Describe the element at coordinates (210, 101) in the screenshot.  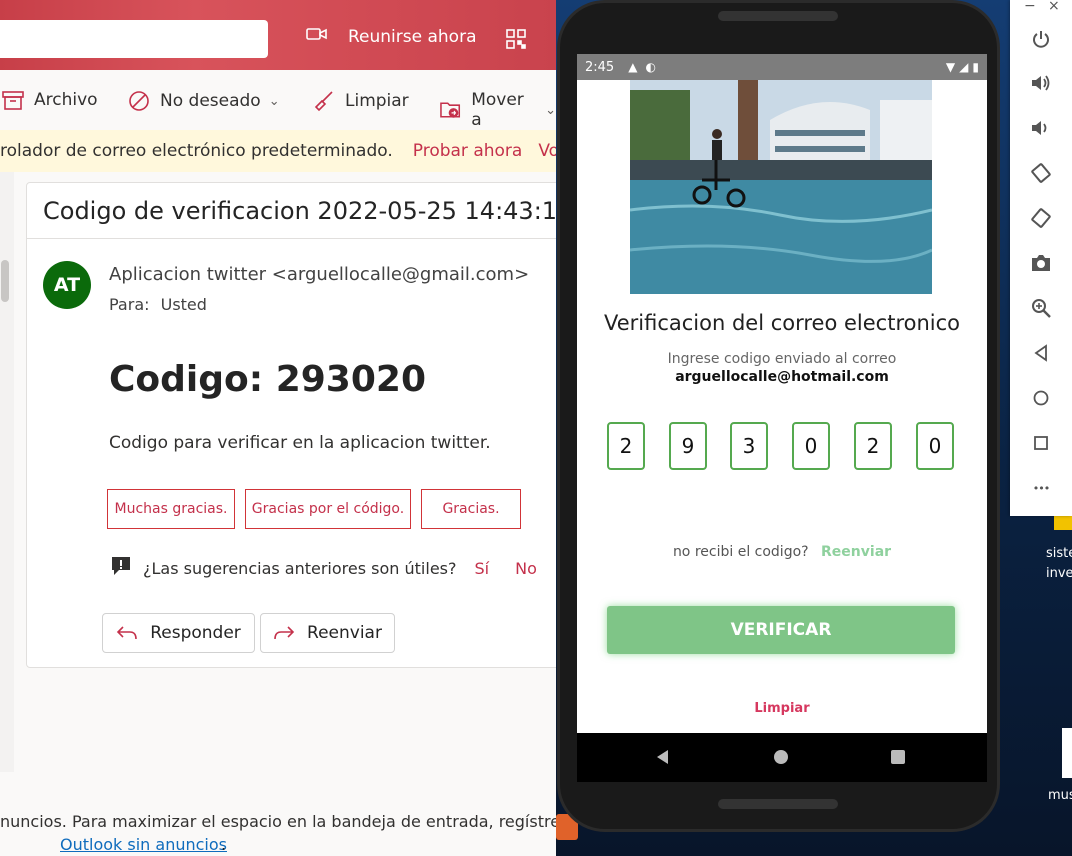
I see `junk-label: No deseado` at that location.